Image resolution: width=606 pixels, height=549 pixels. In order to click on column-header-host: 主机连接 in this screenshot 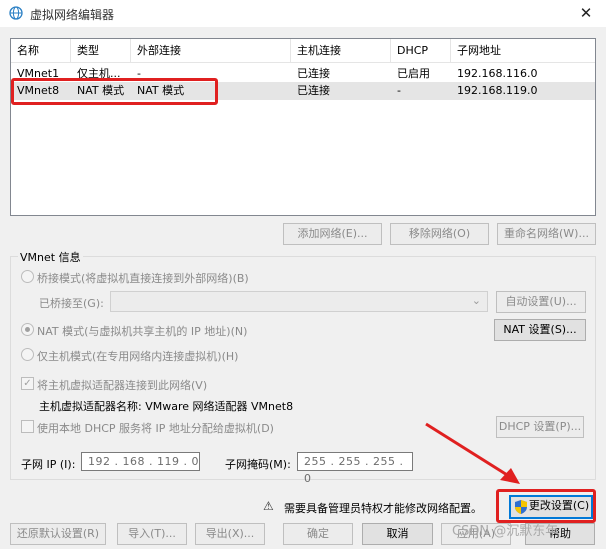, I will do `click(341, 51)`.